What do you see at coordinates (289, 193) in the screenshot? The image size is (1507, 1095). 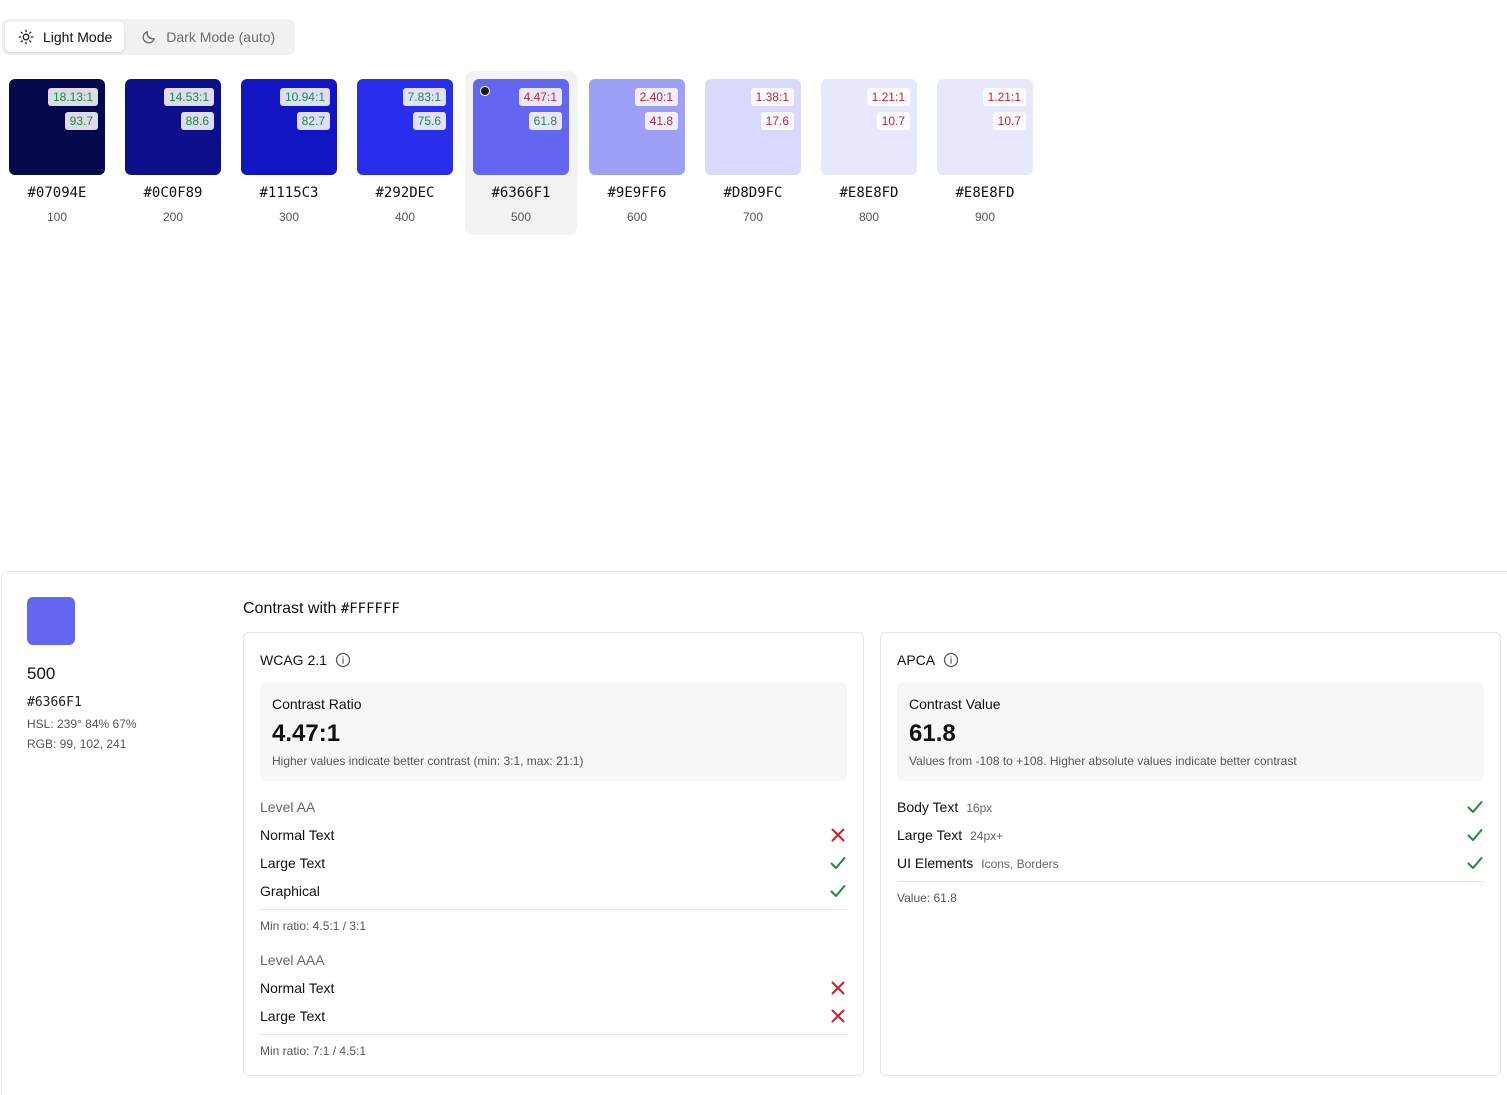 I see `swatch-hex: #1115C3` at bounding box center [289, 193].